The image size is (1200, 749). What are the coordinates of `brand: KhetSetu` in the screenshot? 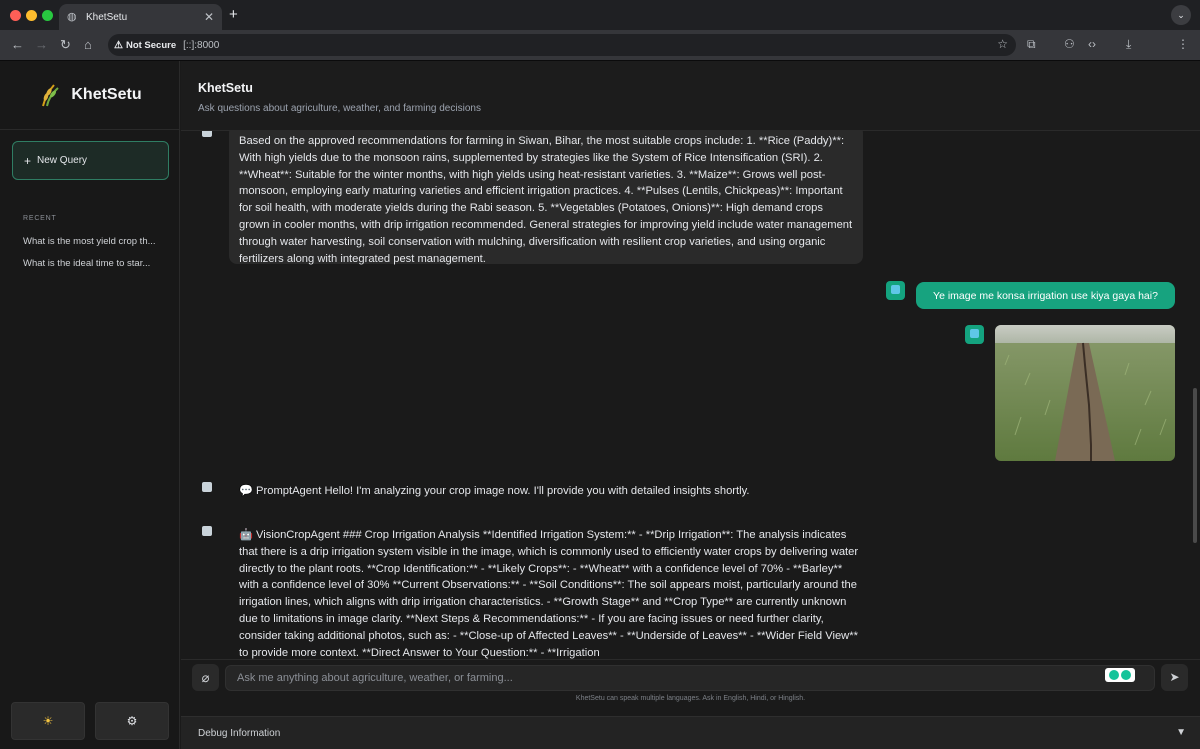 It's located at (89, 95).